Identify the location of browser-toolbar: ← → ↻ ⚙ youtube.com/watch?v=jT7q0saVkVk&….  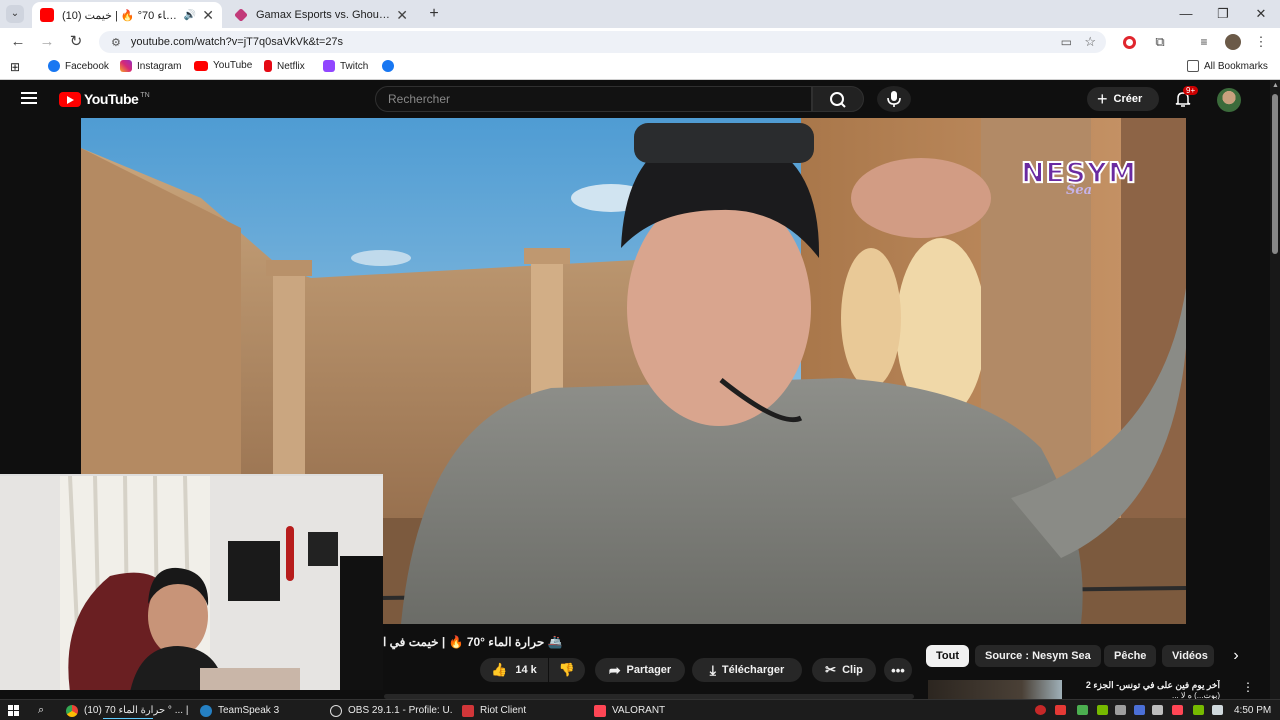
(640, 42).